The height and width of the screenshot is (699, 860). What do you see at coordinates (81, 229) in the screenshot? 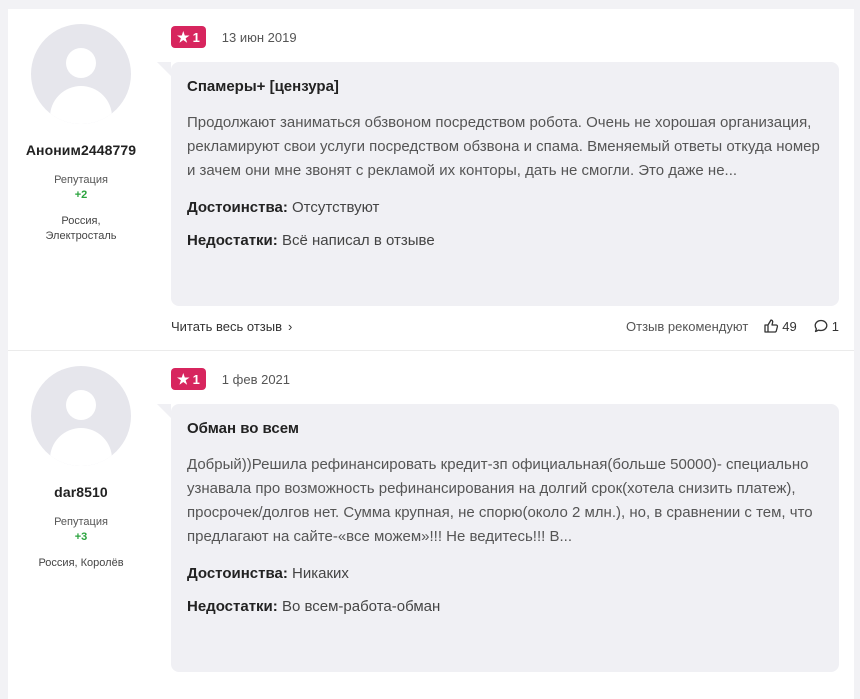
I see `author-location: Россия, Электросталь` at bounding box center [81, 229].